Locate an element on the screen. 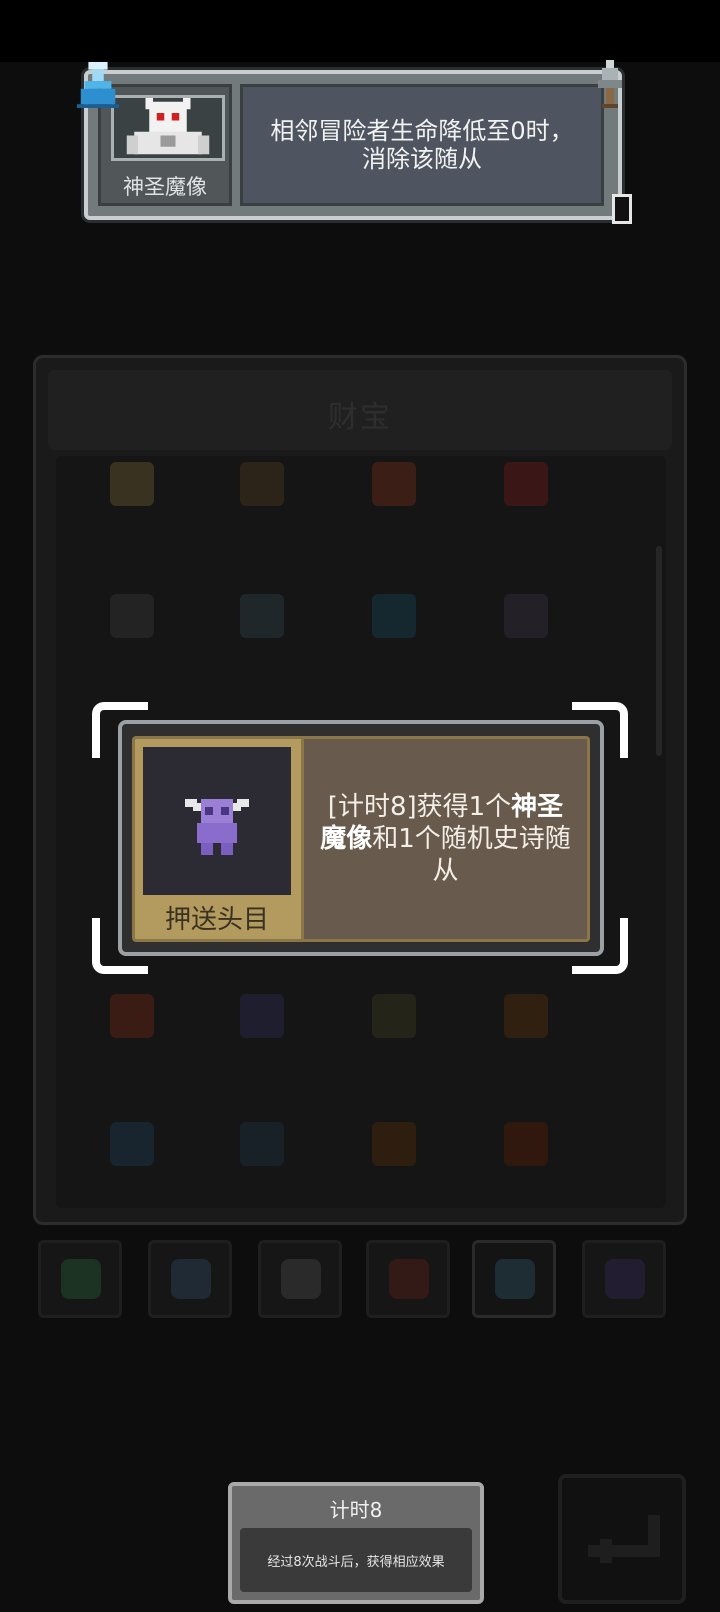 This screenshot has height=1612, width=720. tab-diamond-purple is located at coordinates (624, 1279).